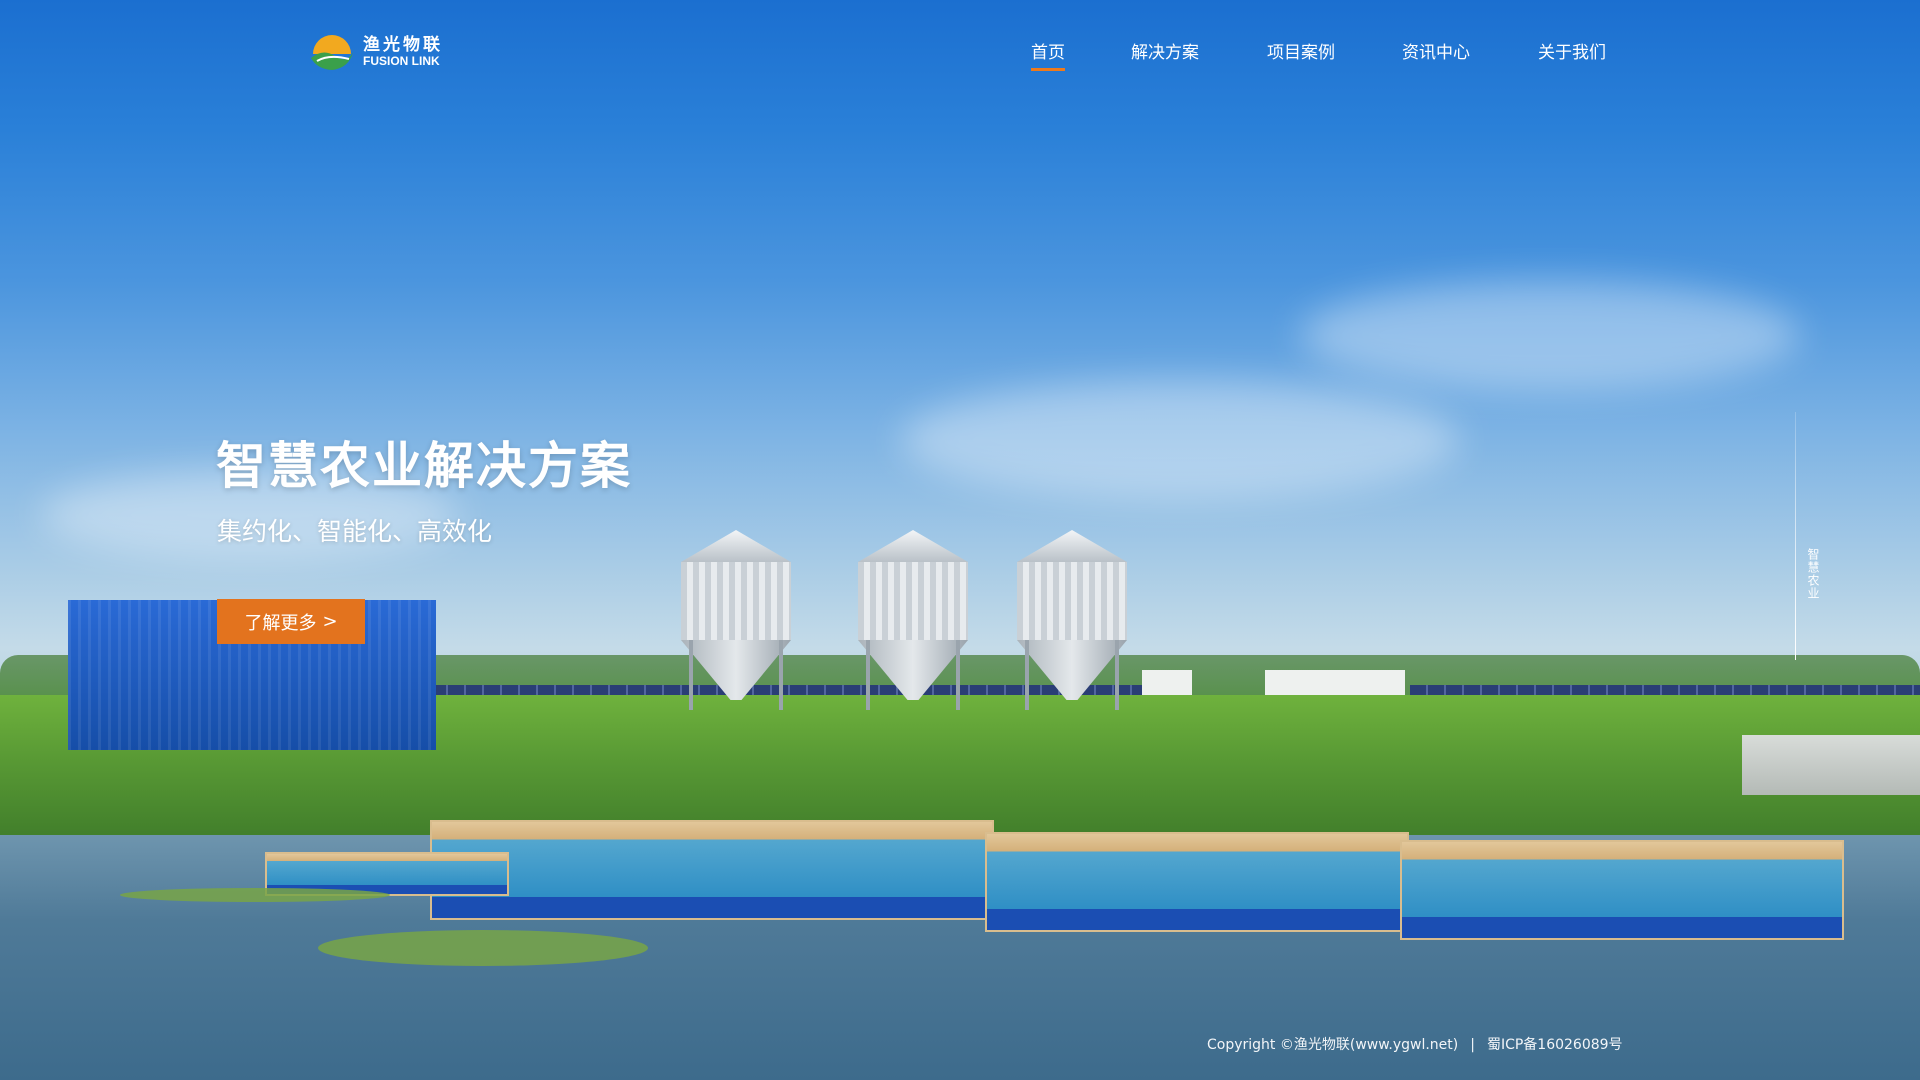 This screenshot has width=1920, height=1080. What do you see at coordinates (1333, 1045) in the screenshot?
I see `copyright-text: Copyright ©渔光物联(www.ygwl.net)` at bounding box center [1333, 1045].